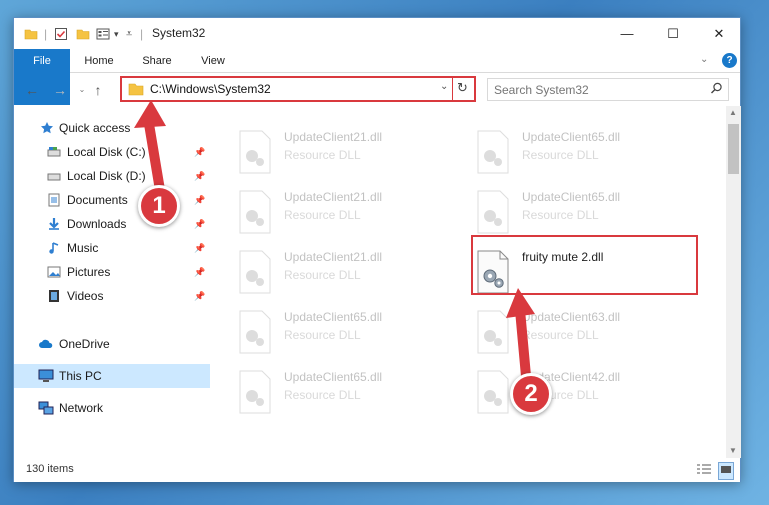  Describe the element at coordinates (81, 408) in the screenshot. I see `sidebar-item-label: Network` at that location.